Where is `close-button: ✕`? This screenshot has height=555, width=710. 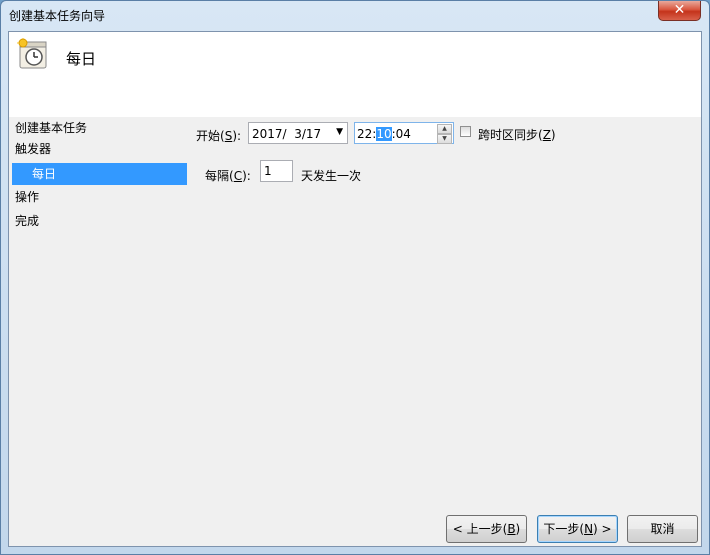 close-button: ✕ is located at coordinates (679, 11).